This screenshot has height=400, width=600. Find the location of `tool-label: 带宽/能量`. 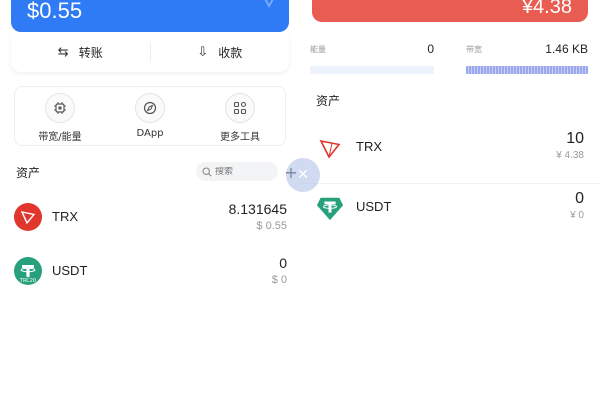

tool-label: 带宽/能量 is located at coordinates (60, 137).